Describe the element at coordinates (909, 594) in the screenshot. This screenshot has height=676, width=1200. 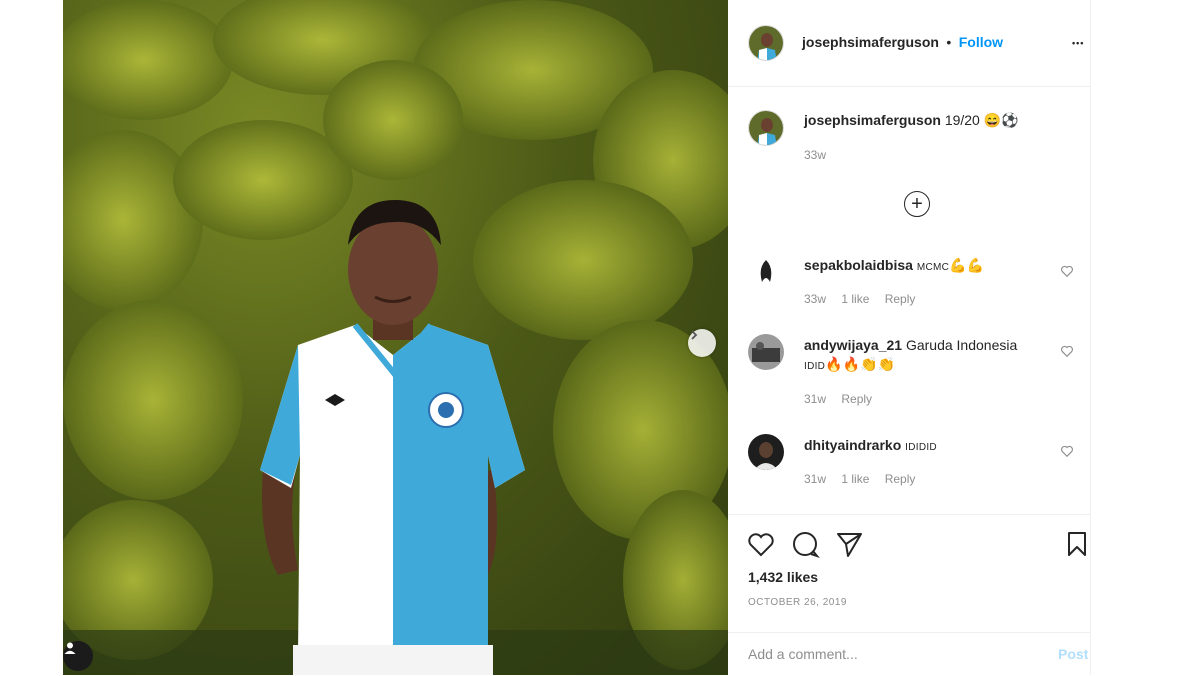
I see `post-actions: 1,432 likes OCTOBER 26, 2019 Post` at that location.